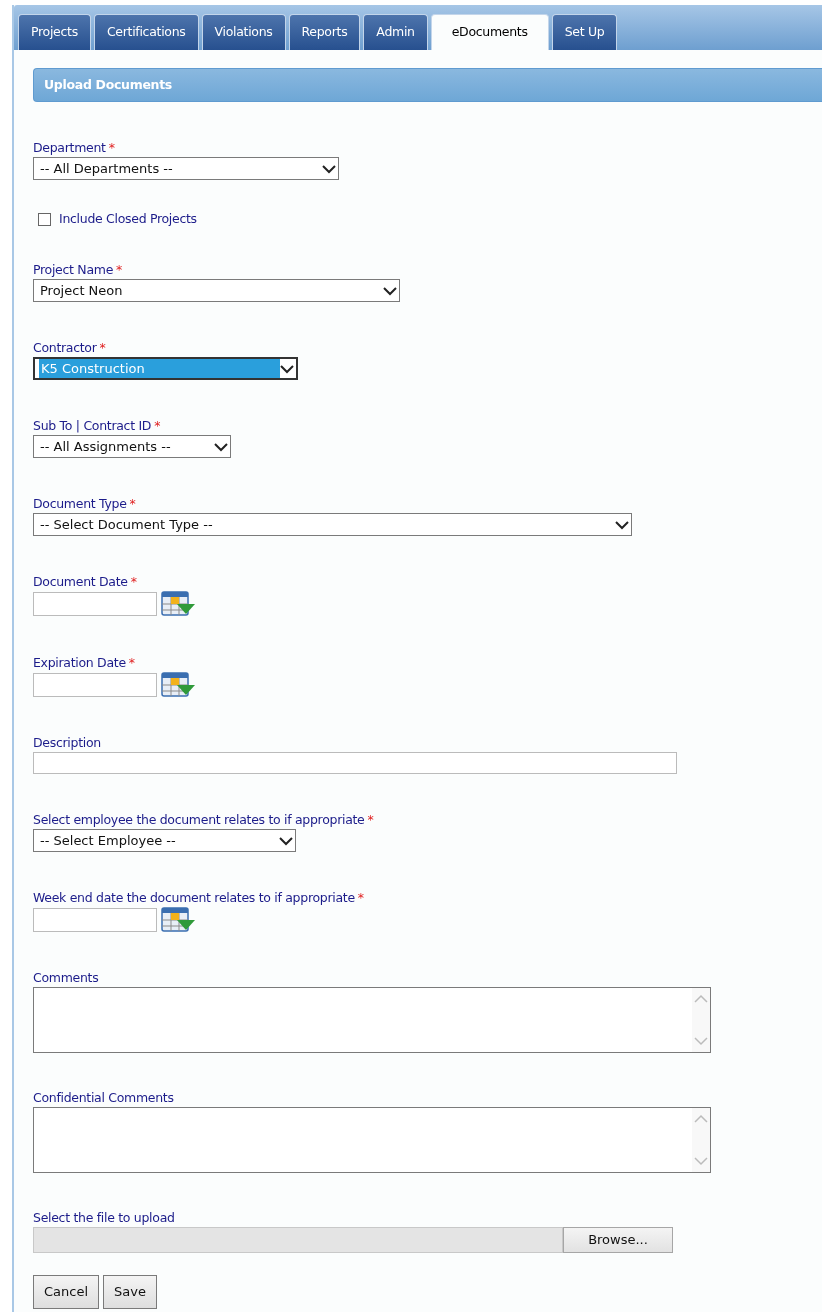 This screenshot has width=822, height=1312. Describe the element at coordinates (584, 32) in the screenshot. I see `tab: Set Up` at that location.